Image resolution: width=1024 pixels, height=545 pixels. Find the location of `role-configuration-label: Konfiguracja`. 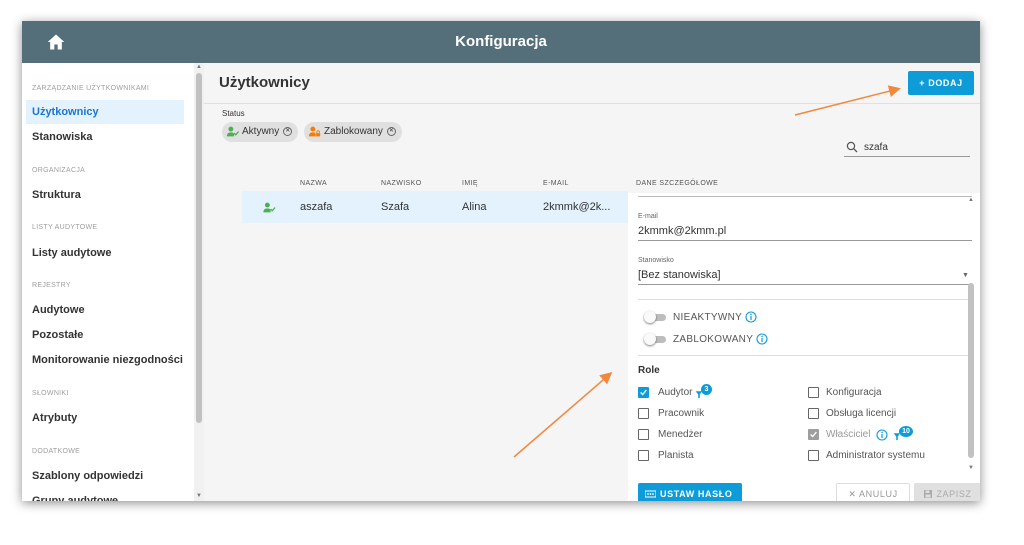

role-configuration-label: Konfiguracja is located at coordinates (854, 392).